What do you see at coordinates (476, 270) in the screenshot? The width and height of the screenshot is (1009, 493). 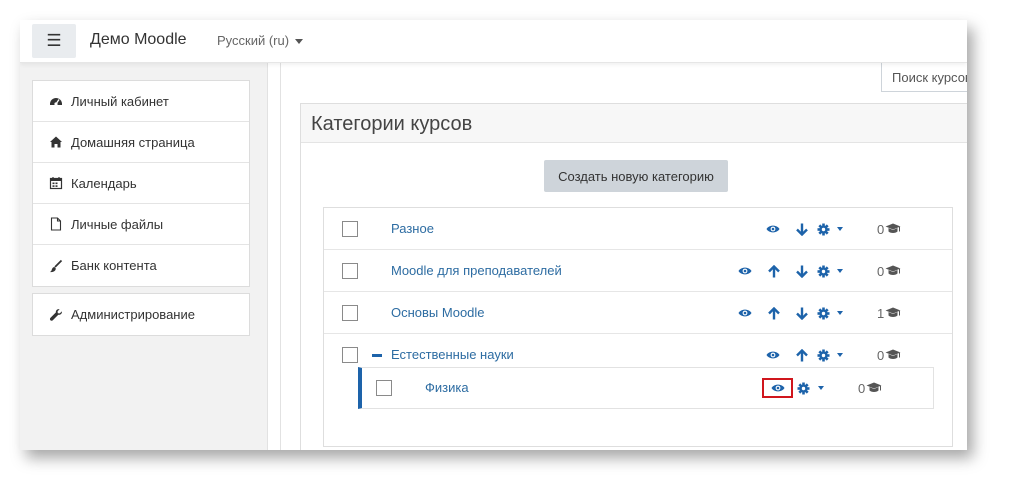 I see `category-name-link: Moodle для преподавателей` at bounding box center [476, 270].